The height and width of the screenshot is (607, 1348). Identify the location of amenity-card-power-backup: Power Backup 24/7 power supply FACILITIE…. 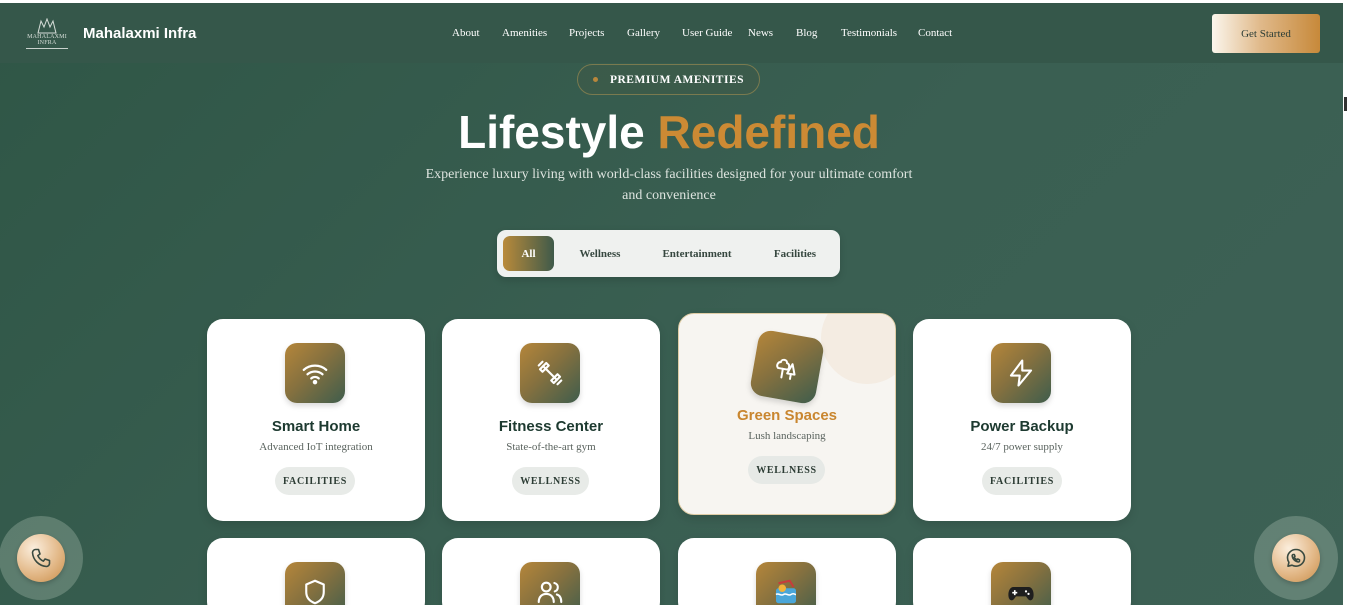
(1022, 420).